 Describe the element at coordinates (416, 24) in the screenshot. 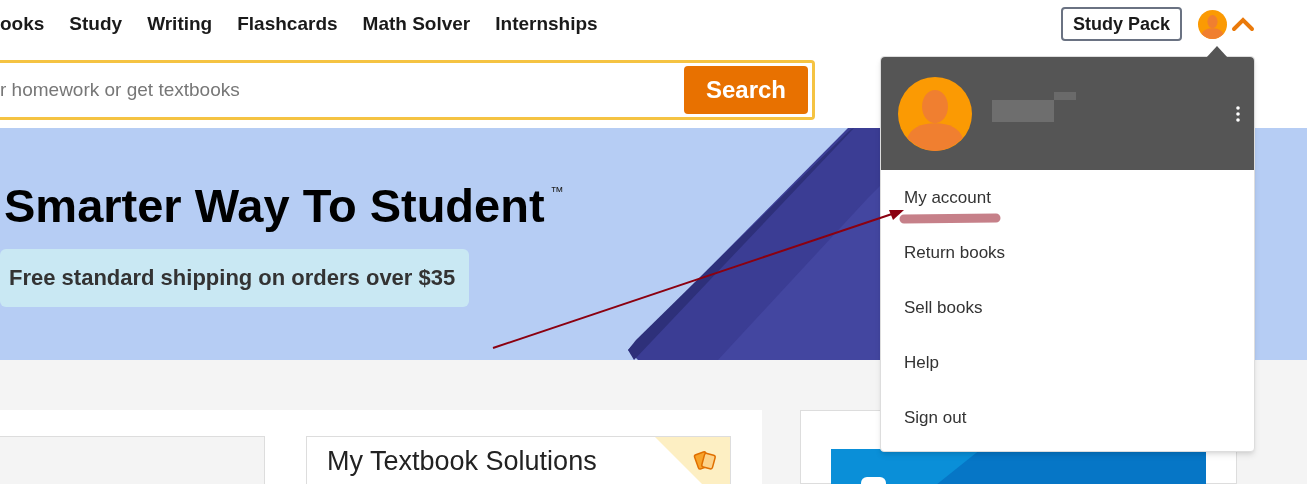

I see `nav-link: Math Solver` at that location.